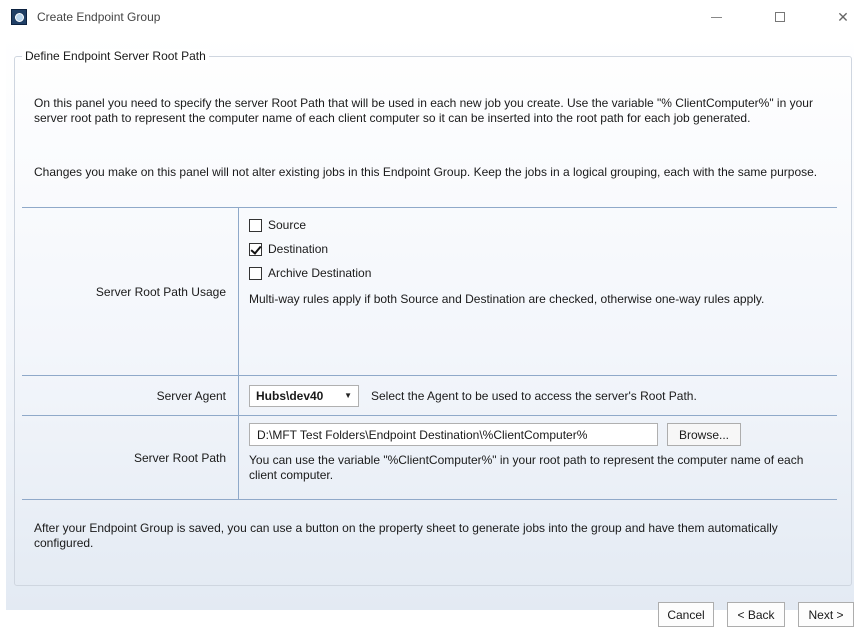 The image size is (860, 639). Describe the element at coordinates (756, 614) in the screenshot. I see `back-button: < Back` at that location.